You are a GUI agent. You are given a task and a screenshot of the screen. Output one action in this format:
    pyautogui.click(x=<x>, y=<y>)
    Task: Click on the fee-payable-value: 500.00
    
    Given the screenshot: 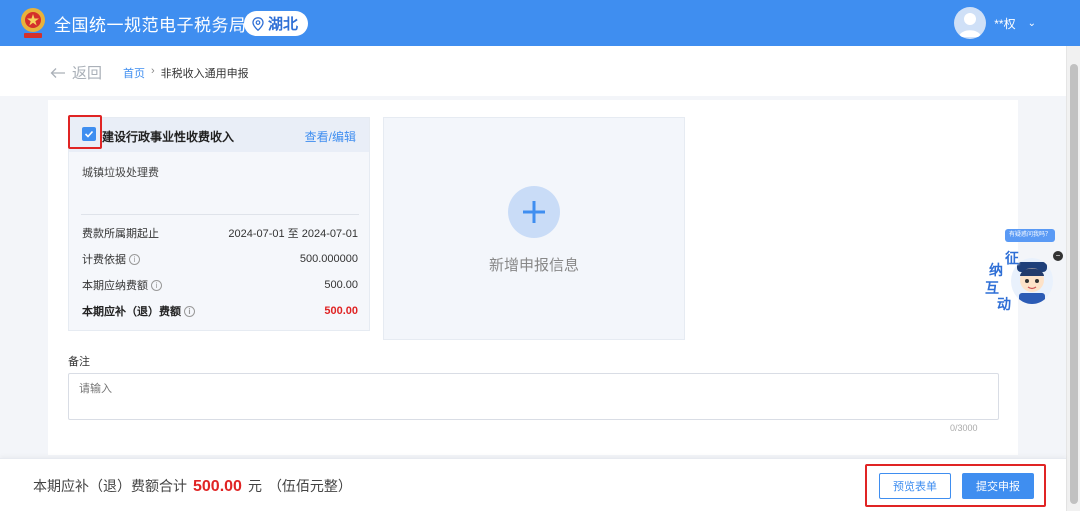 What is the action you would take?
    pyautogui.click(x=341, y=285)
    